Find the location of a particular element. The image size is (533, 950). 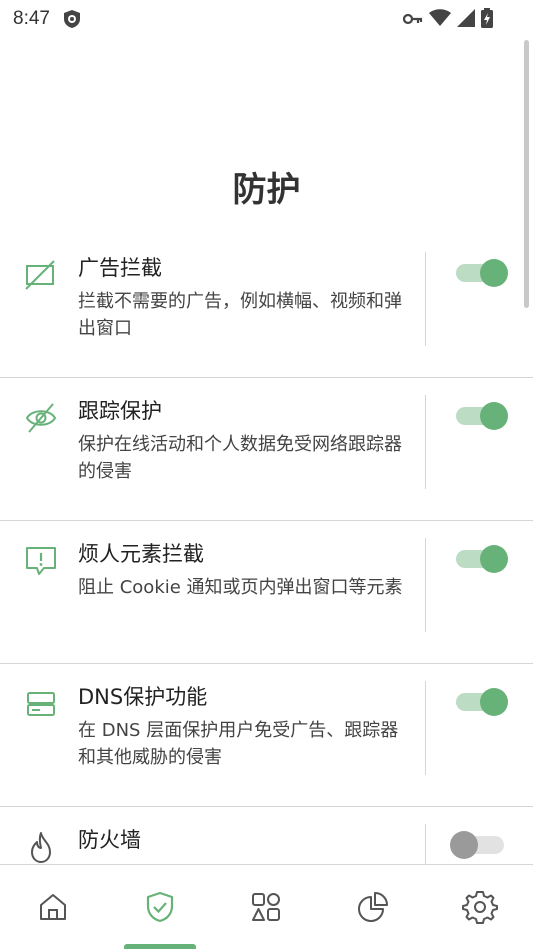

key-icon is located at coordinates (412, 20).